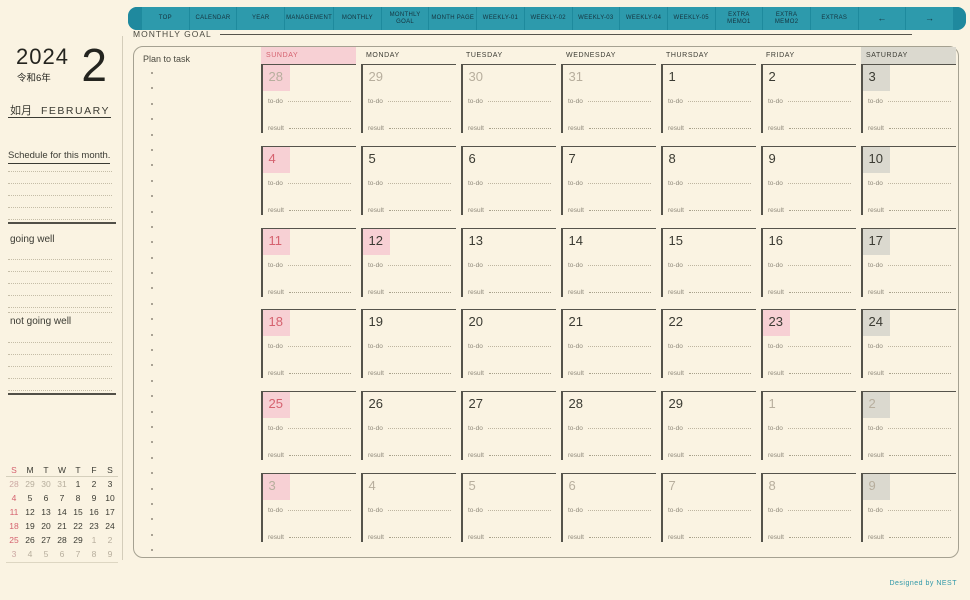 The image size is (970, 600). I want to click on day-cell: 11 to-do result, so click(308, 268).